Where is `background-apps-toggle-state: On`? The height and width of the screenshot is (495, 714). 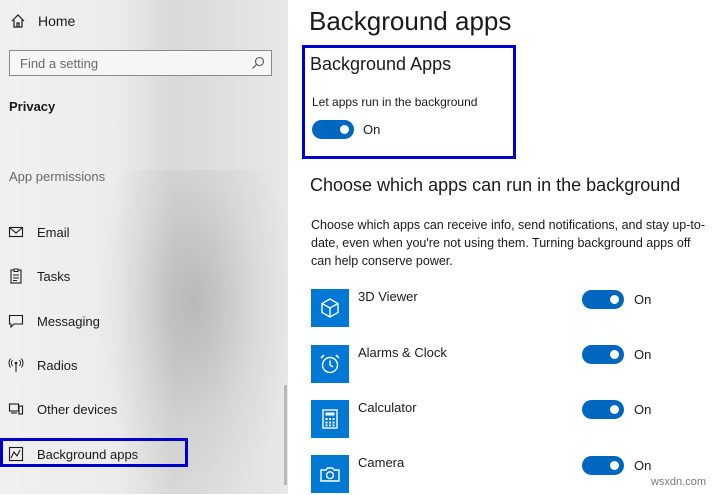
background-apps-toggle-state: On is located at coordinates (372, 129).